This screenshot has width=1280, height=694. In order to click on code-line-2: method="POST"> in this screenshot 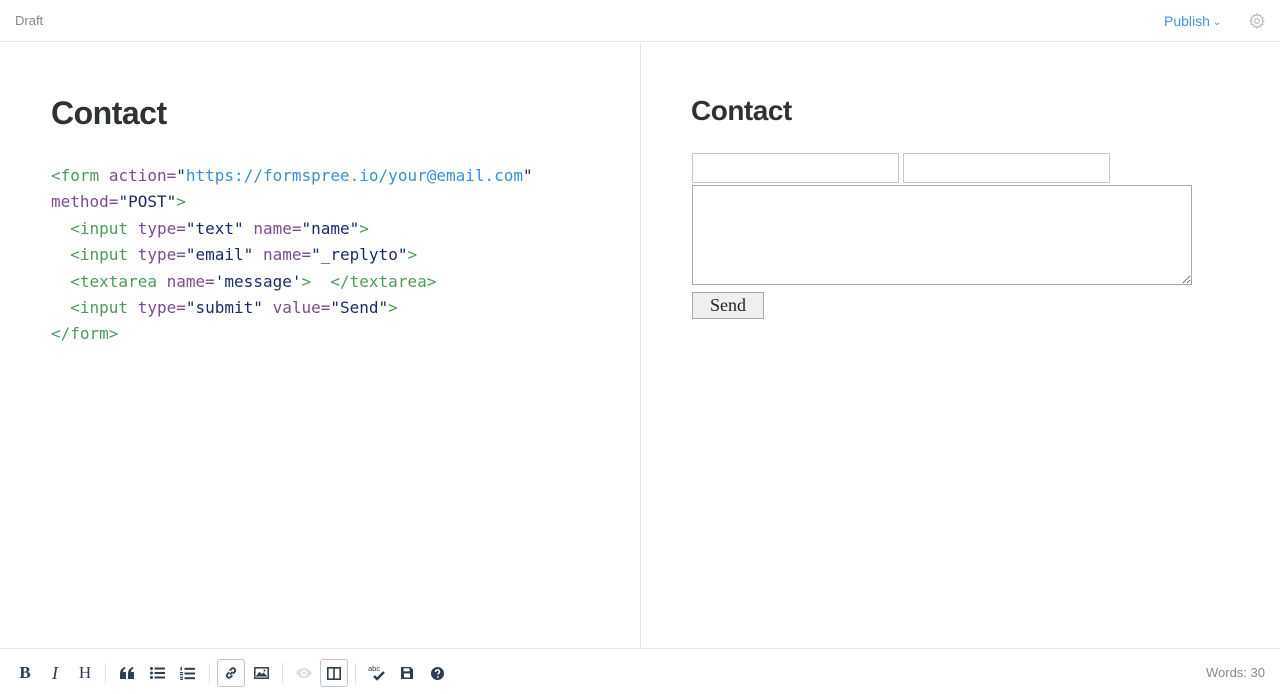, I will do `click(118, 201)`.